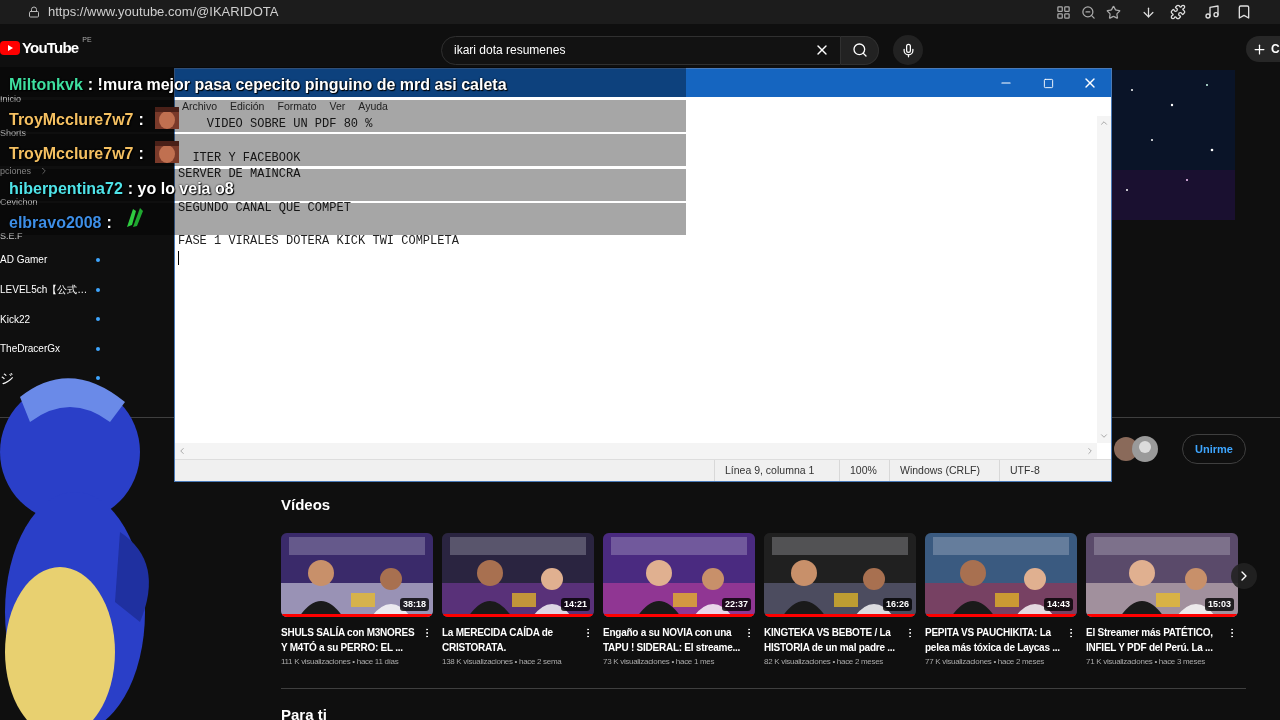 The image size is (1280, 720). What do you see at coordinates (30, 349) in the screenshot?
I see `sidebar-item: TheDracerGx` at bounding box center [30, 349].